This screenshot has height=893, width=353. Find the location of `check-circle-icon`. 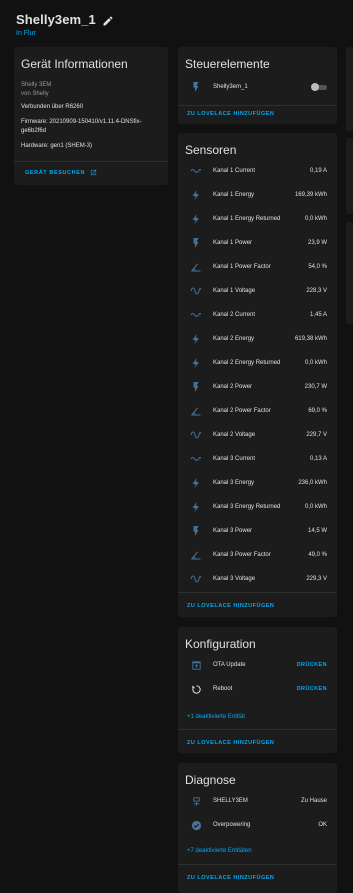

check-circle-icon is located at coordinates (196, 825).